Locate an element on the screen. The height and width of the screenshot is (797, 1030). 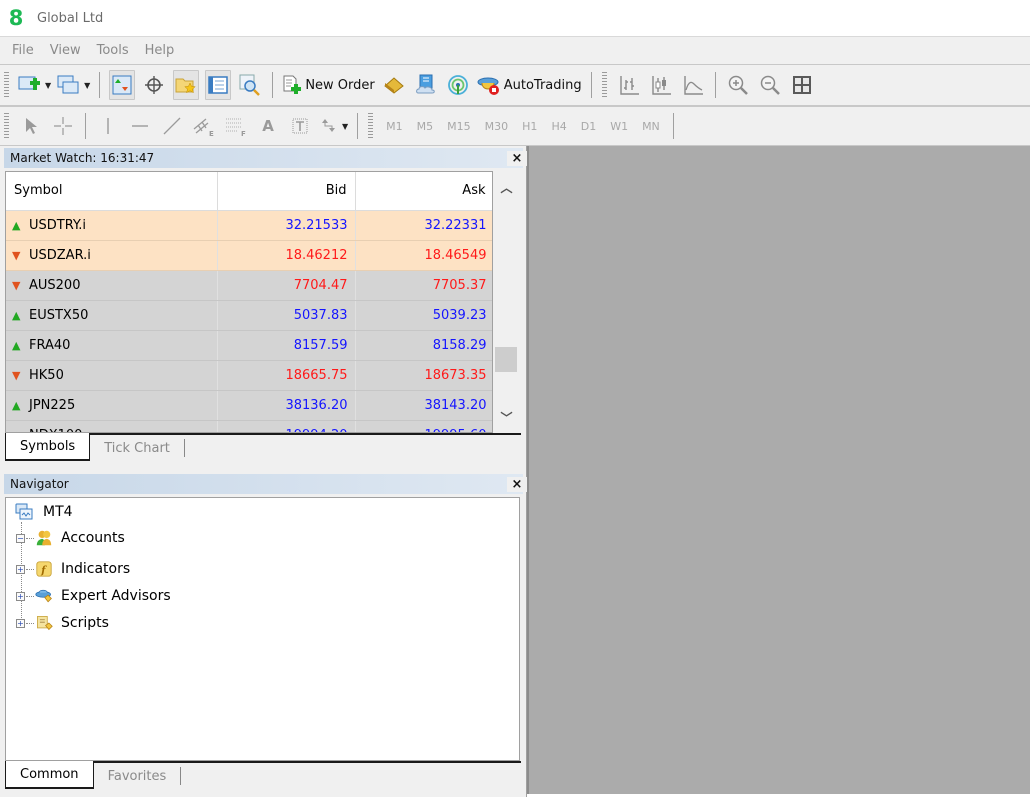
table-row: ▲ JPN225 38136.20 38143.20 is located at coordinates (249, 405).